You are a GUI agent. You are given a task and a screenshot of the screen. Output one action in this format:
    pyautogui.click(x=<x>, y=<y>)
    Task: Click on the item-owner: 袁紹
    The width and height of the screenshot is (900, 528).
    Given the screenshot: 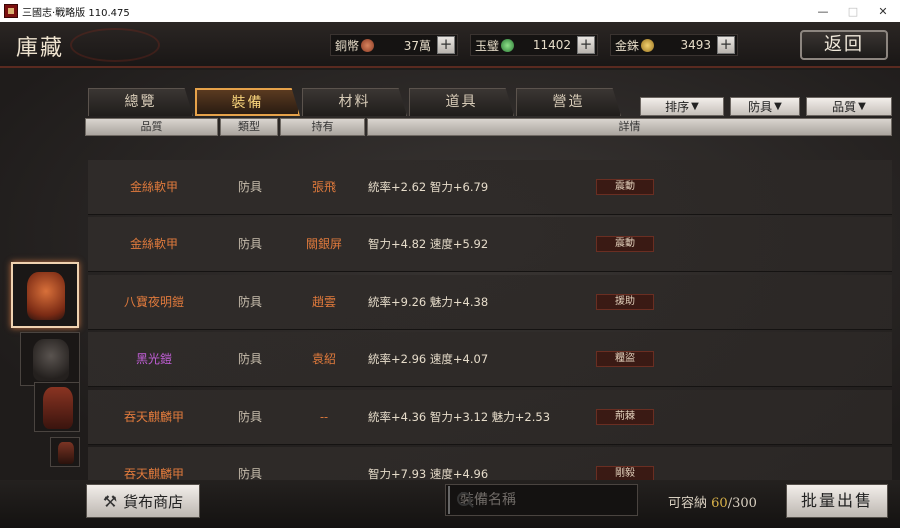 What is the action you would take?
    pyautogui.click(x=323, y=359)
    